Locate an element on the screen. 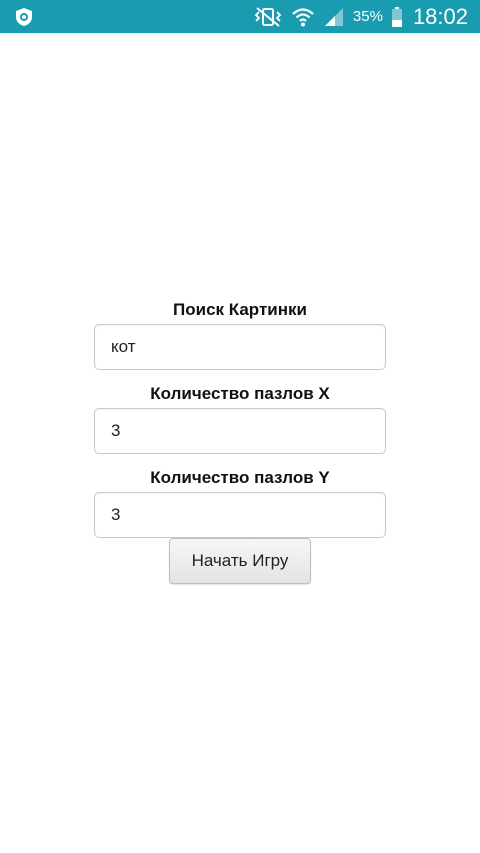  status-bar: 35% 18:02 is located at coordinates (240, 16).